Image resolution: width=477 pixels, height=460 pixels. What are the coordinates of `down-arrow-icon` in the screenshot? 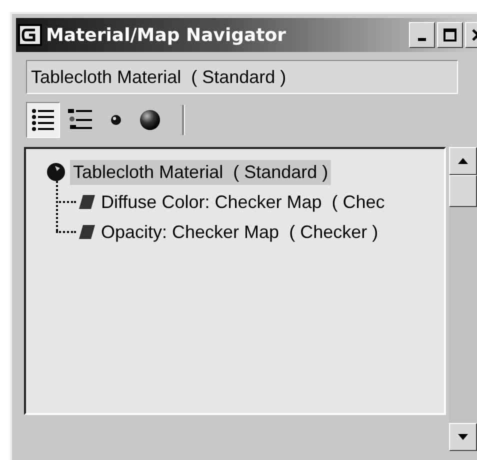 It's located at (463, 437).